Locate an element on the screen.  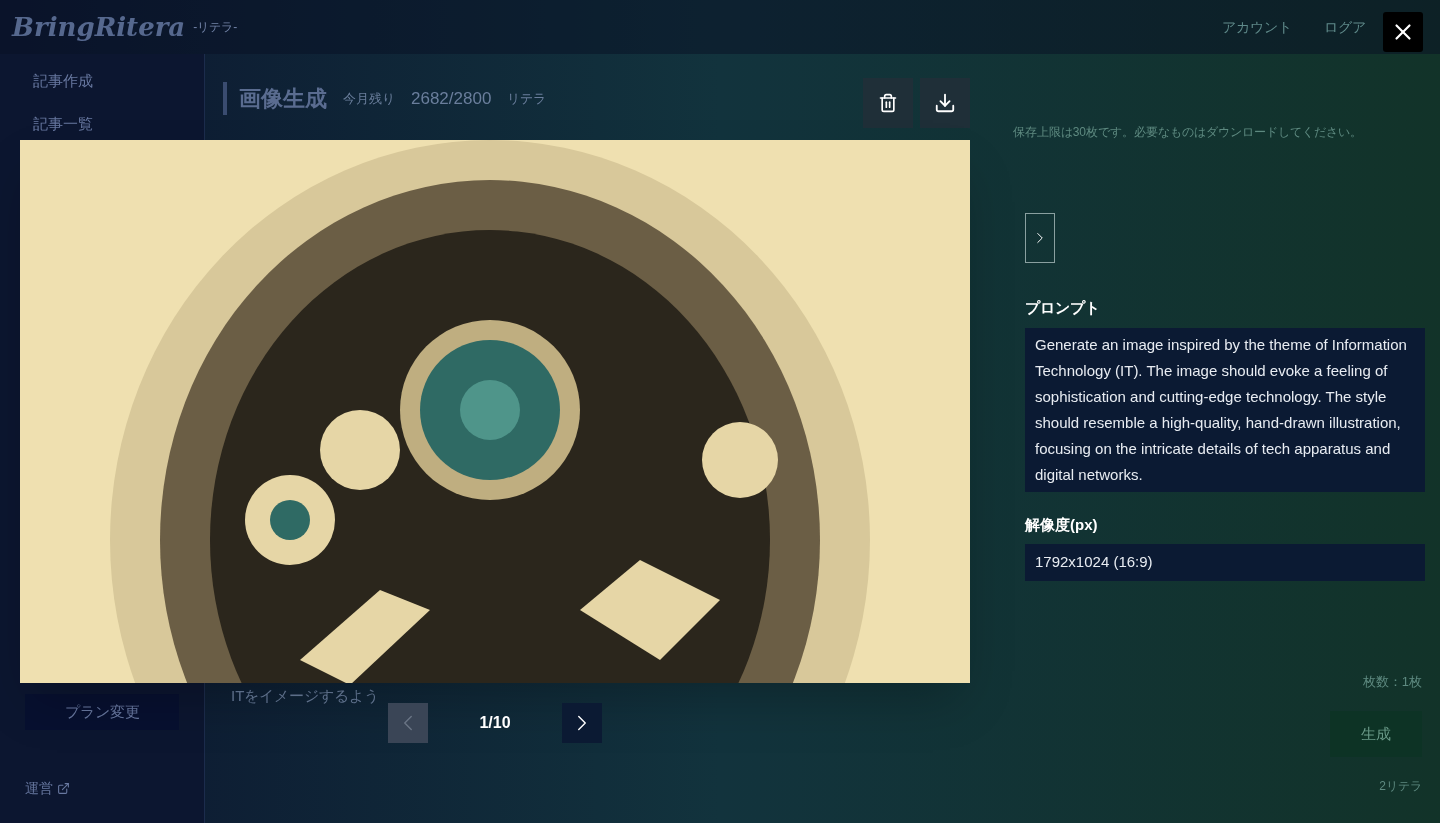
remaining-label: 今月残り is located at coordinates (369, 98).